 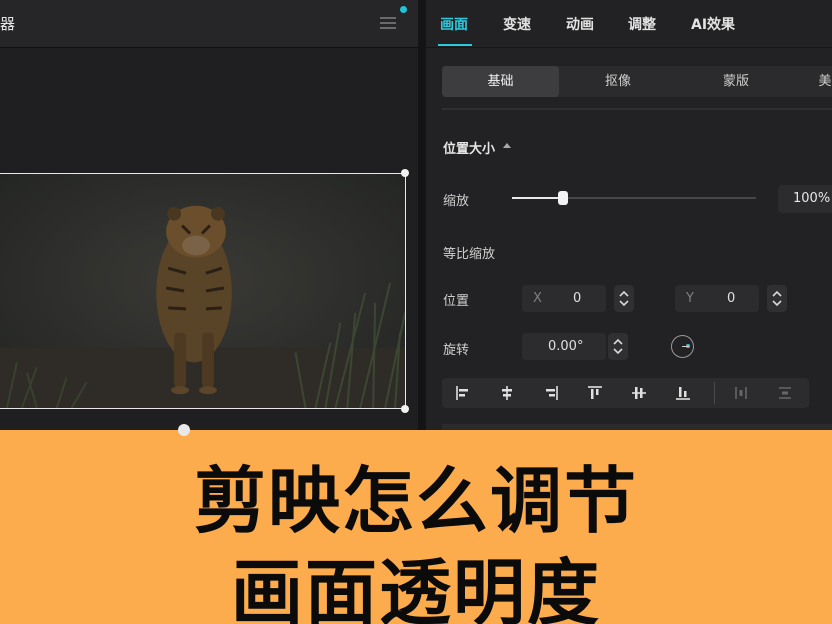 What do you see at coordinates (455, 45) in the screenshot?
I see `active-tab-indicator` at bounding box center [455, 45].